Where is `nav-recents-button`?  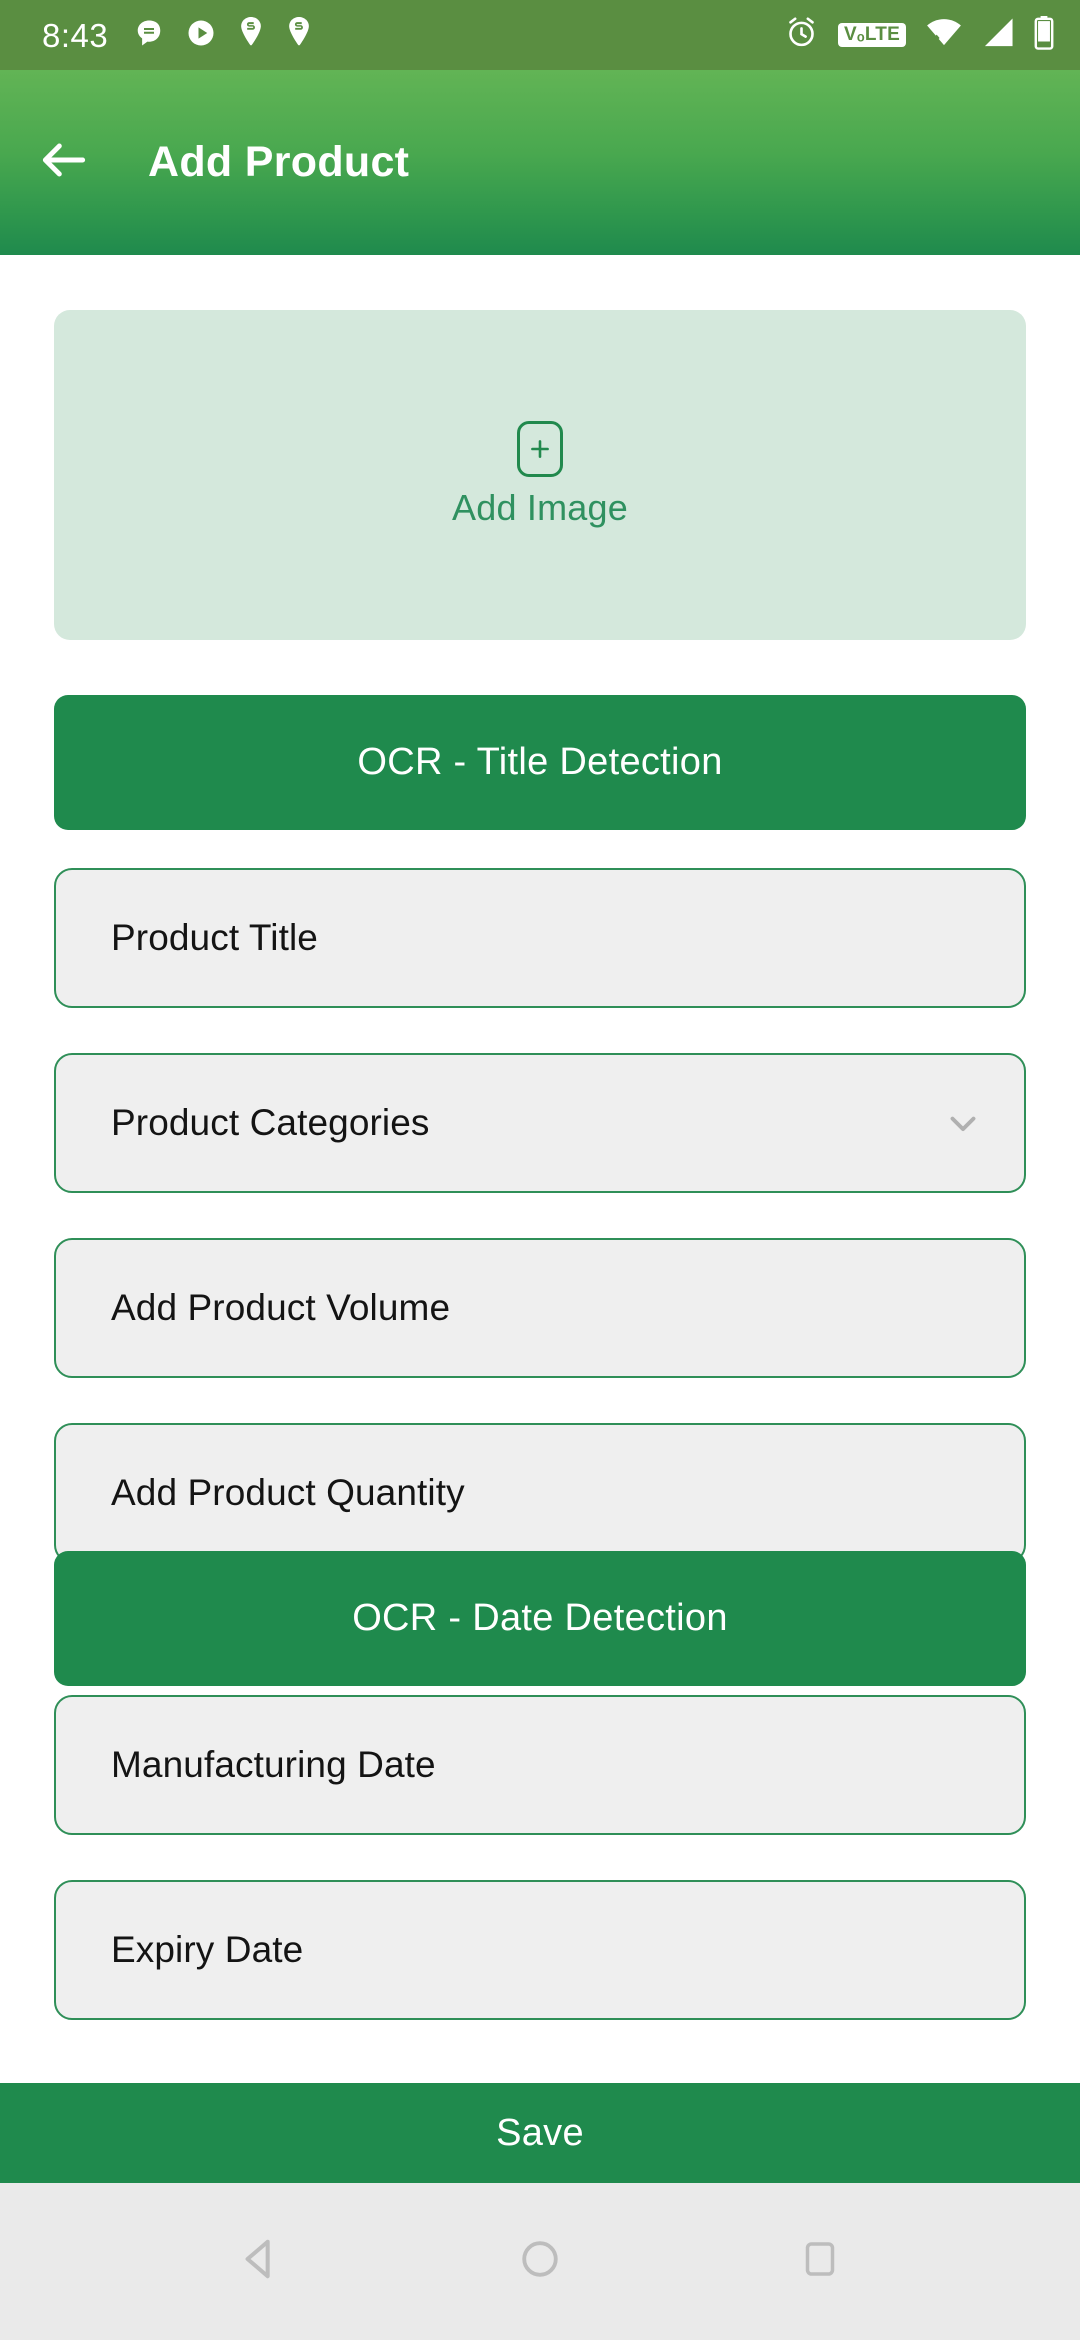 nav-recents-button is located at coordinates (820, 2262).